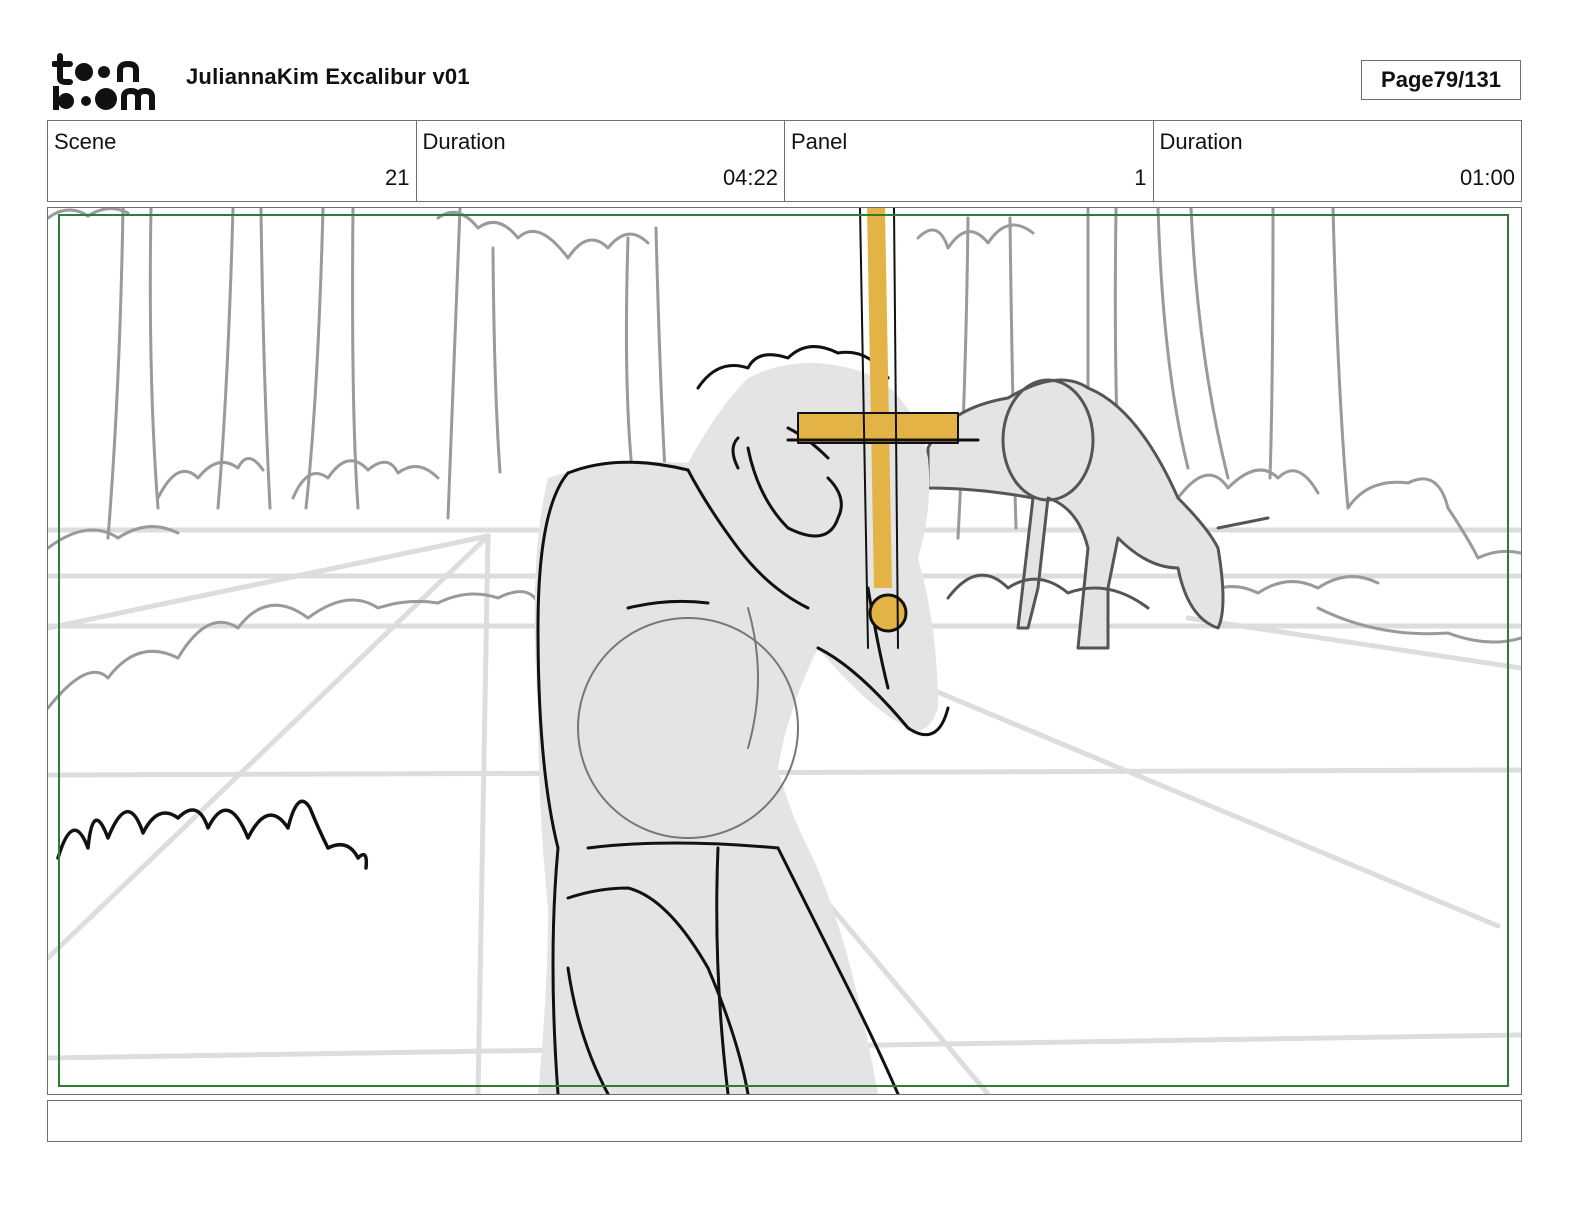 The height and width of the screenshot is (1224, 1584). Describe the element at coordinates (784, 1121) in the screenshot. I see `panel-notes-box` at that location.